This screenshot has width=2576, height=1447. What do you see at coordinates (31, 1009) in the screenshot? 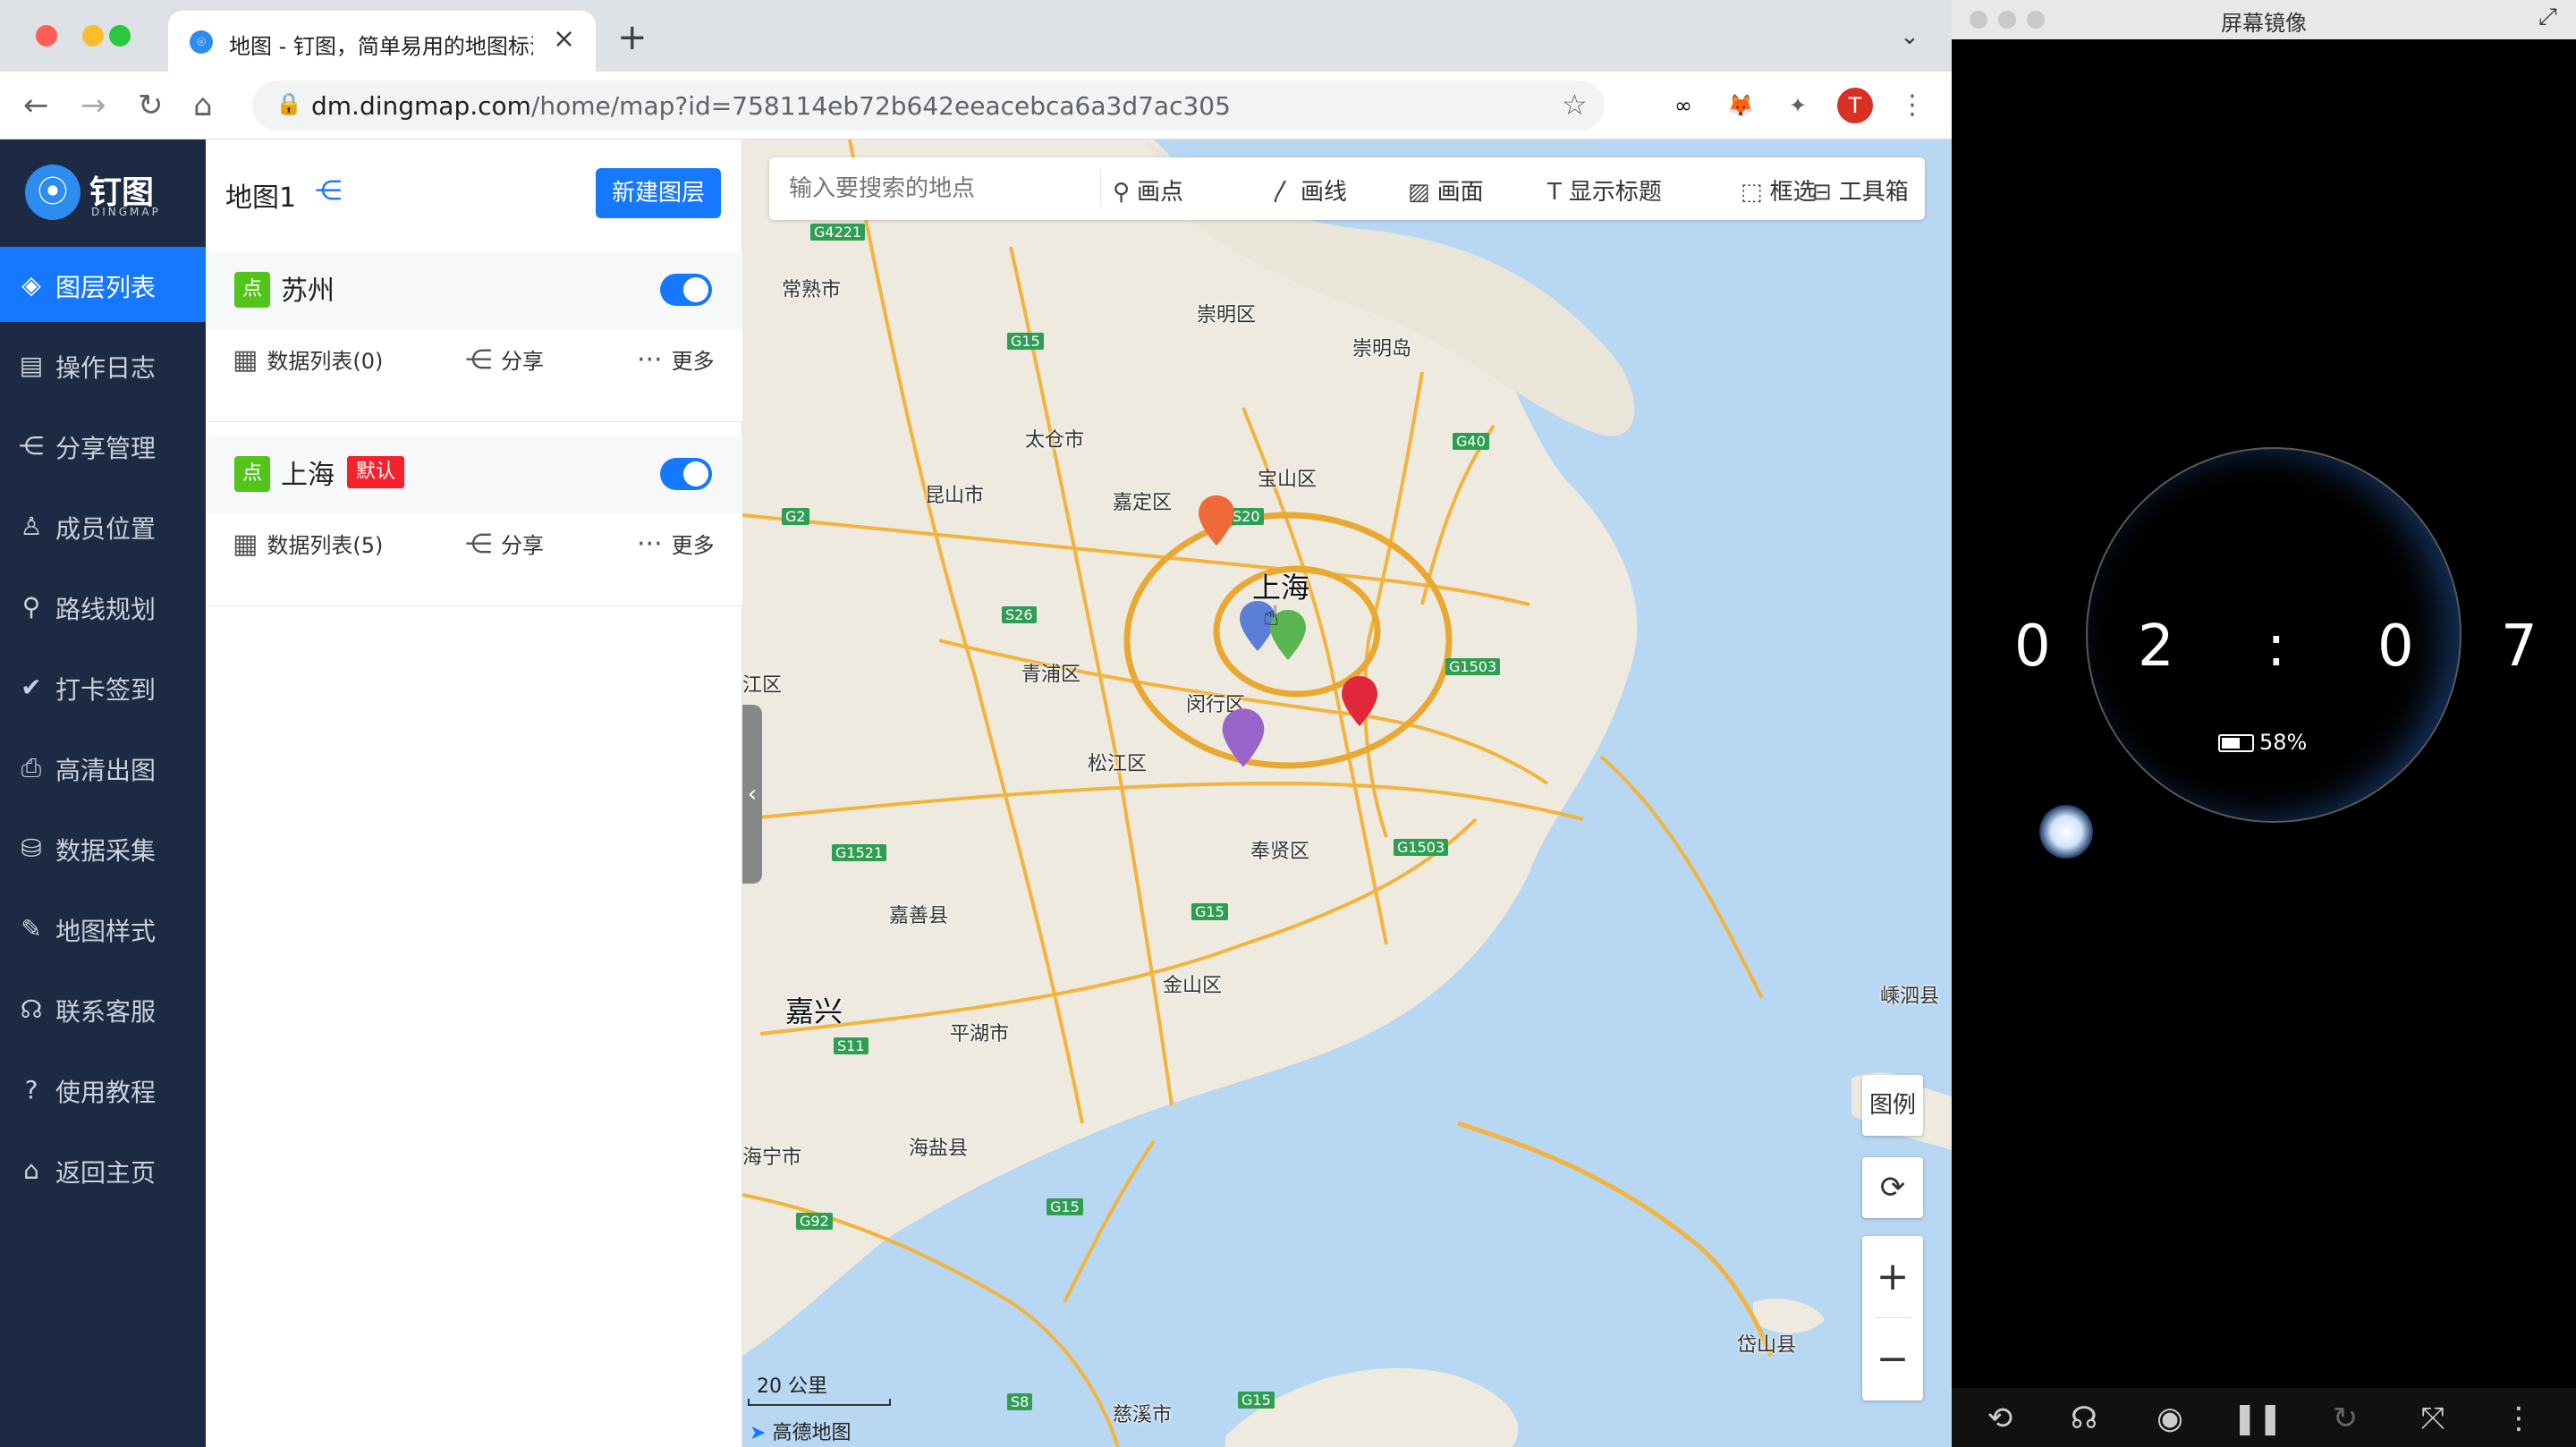
I see `headset-icon: ☊` at bounding box center [31, 1009].